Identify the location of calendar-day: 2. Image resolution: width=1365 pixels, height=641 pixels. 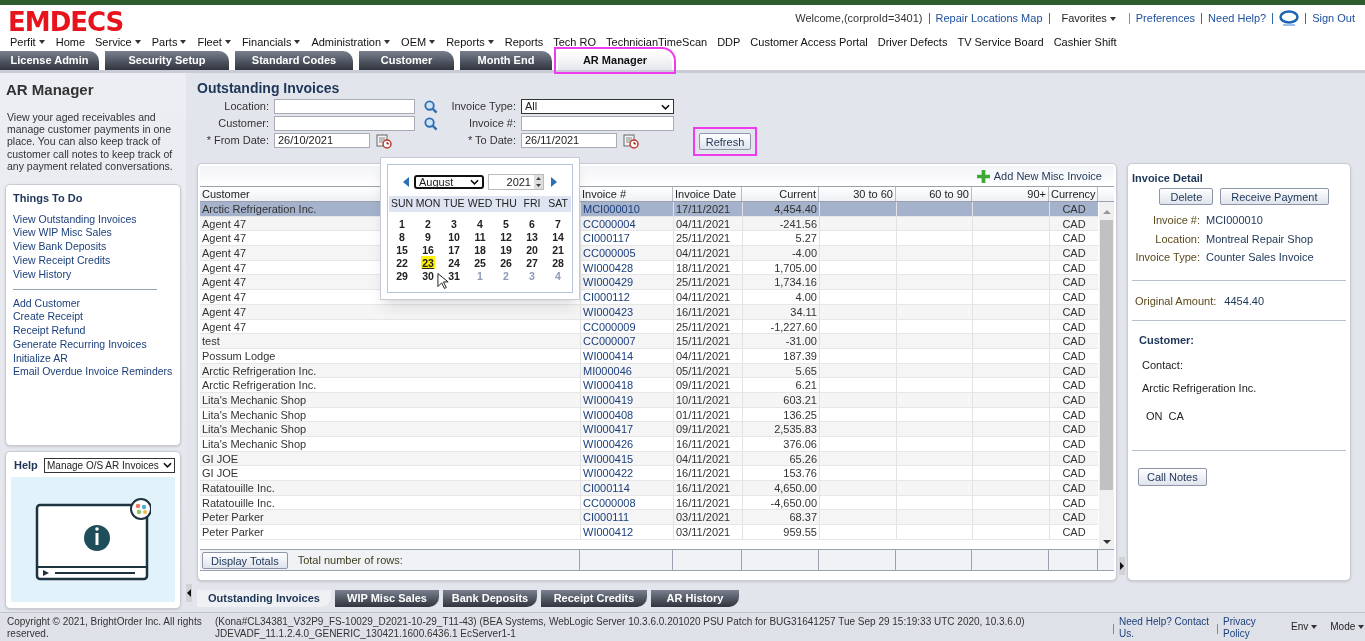
(428, 223).